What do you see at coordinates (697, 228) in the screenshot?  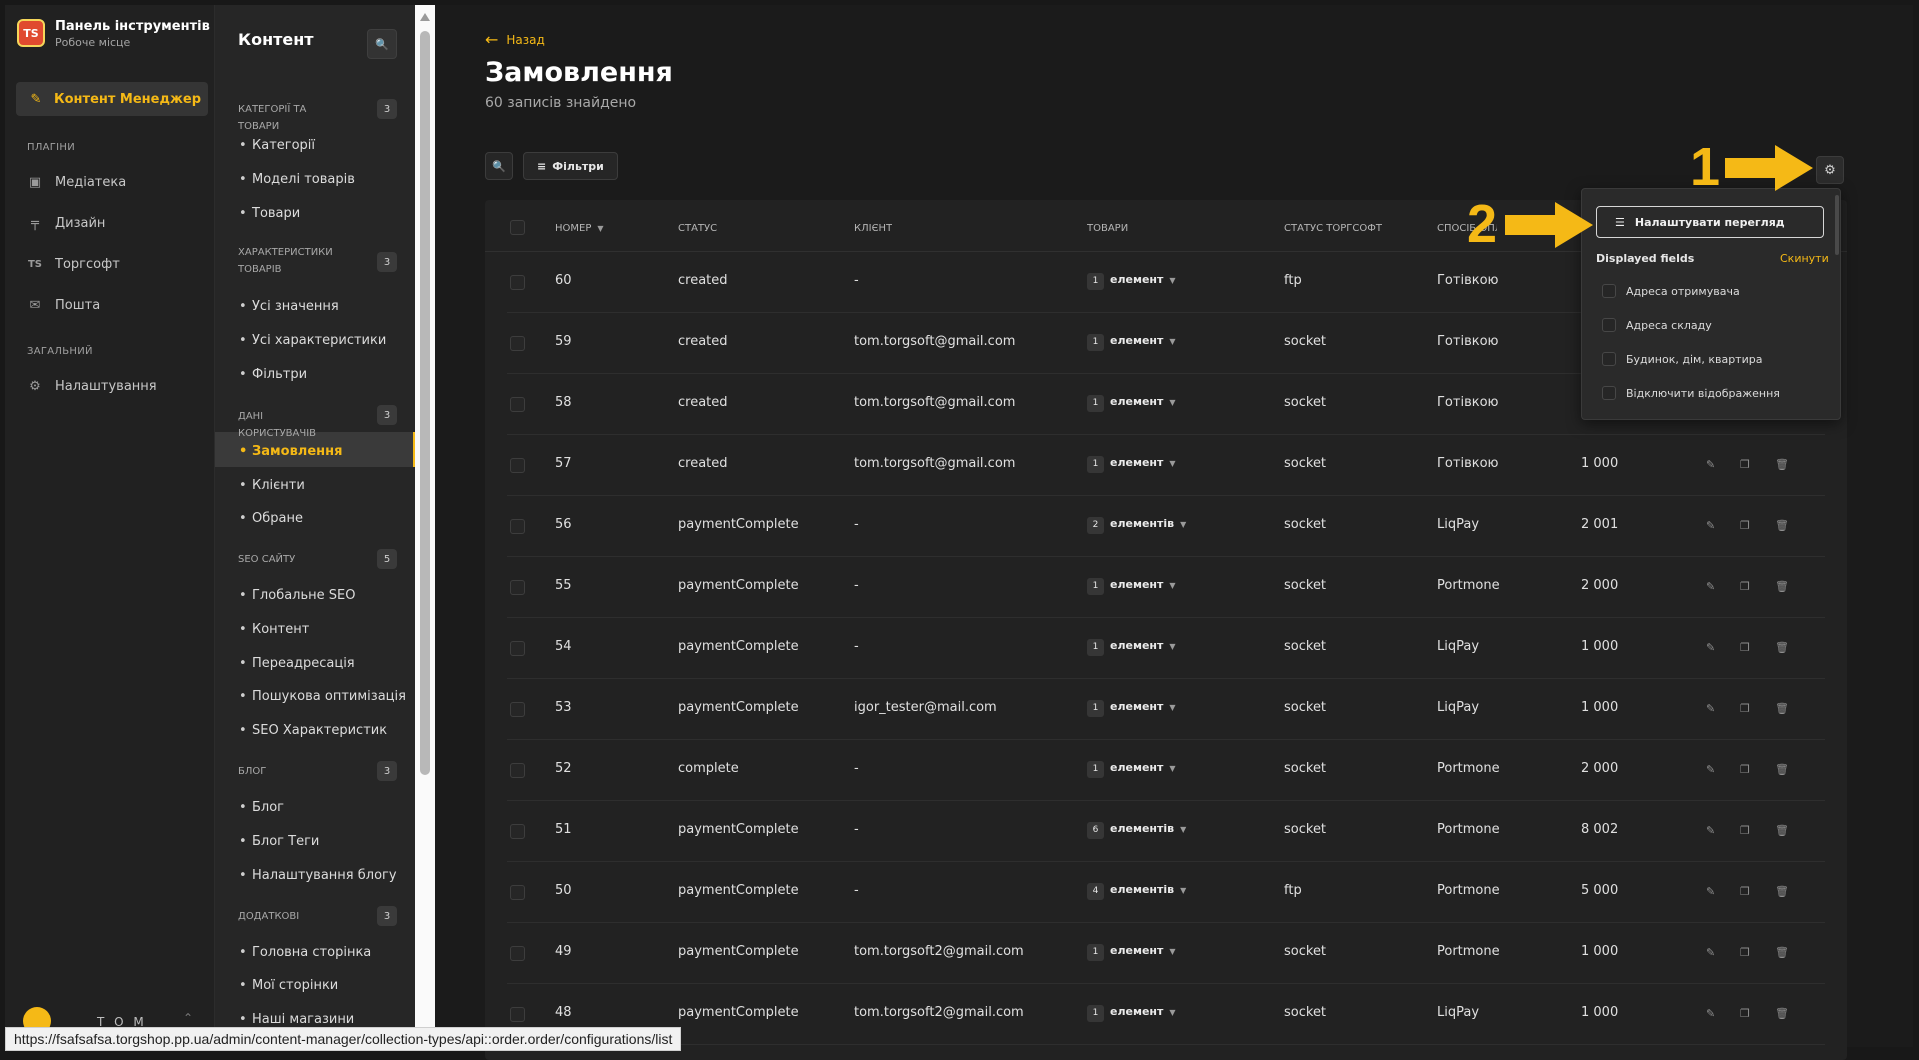 I see `column-header-status: СТАТУС` at bounding box center [697, 228].